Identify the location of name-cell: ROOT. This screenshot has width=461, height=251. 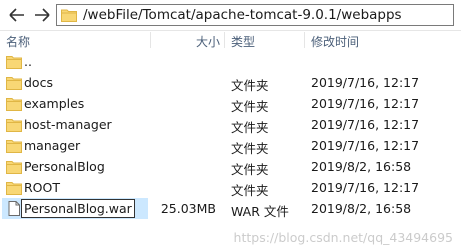
(75, 187).